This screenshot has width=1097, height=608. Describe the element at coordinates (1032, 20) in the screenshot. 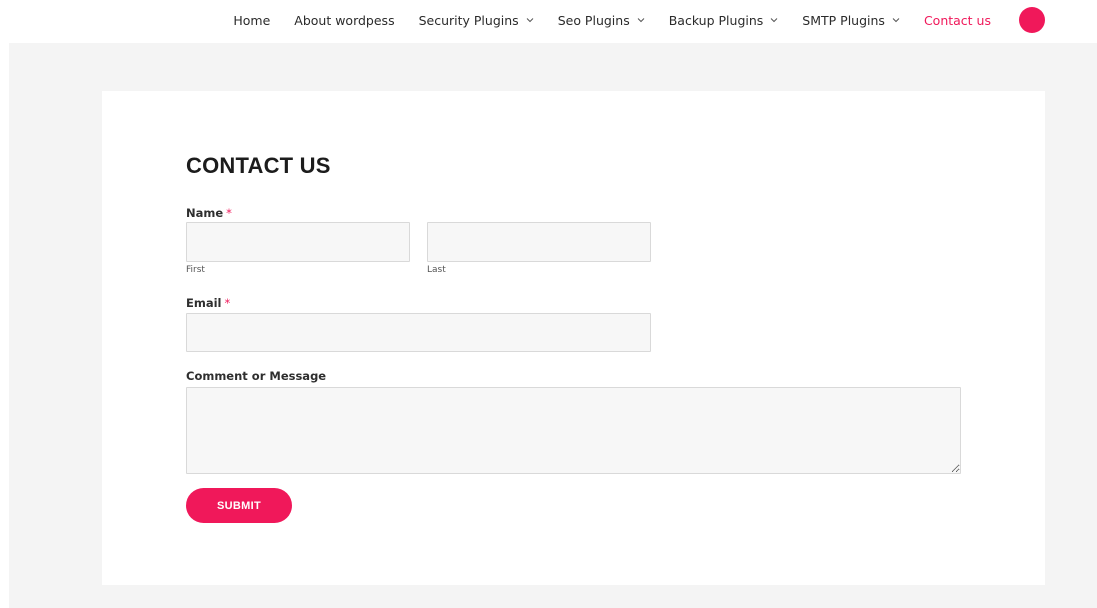

I see `circle-icon` at that location.